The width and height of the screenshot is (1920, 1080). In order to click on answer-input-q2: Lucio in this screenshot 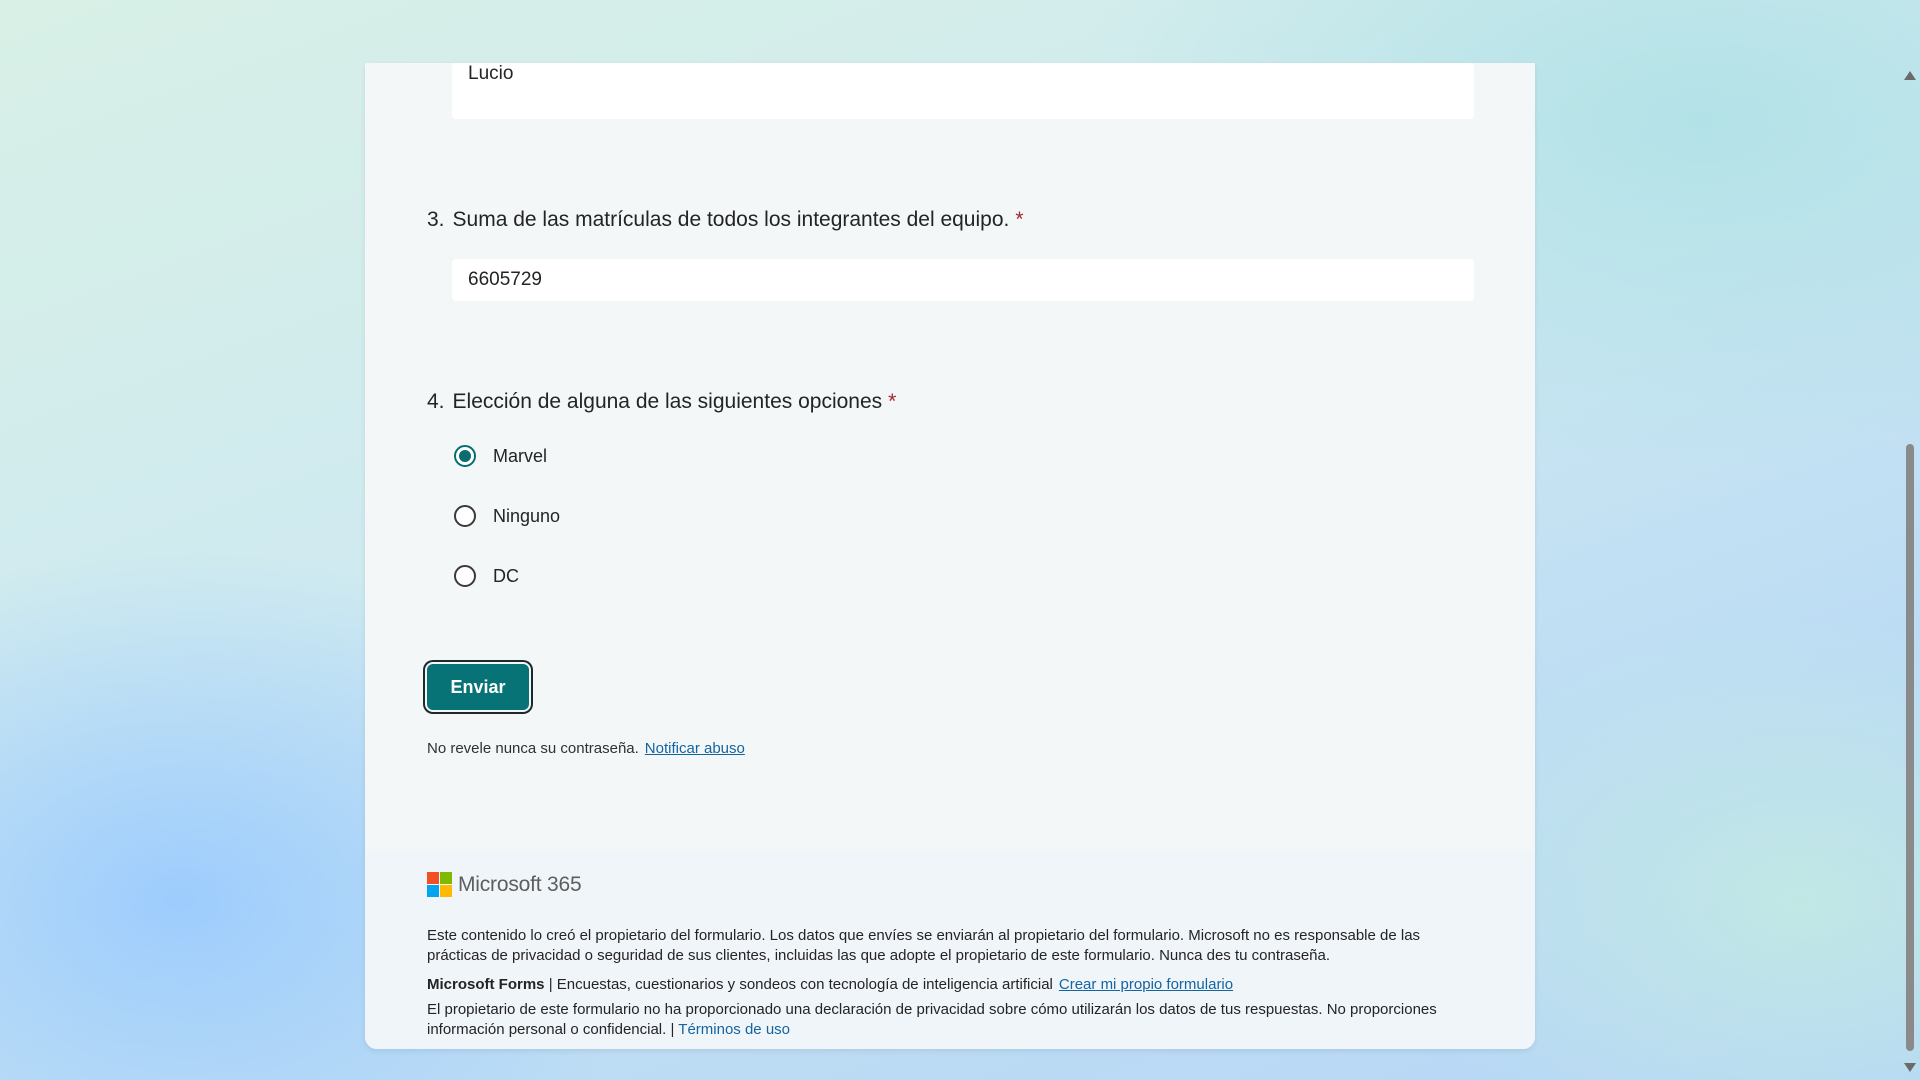, I will do `click(963, 91)`.